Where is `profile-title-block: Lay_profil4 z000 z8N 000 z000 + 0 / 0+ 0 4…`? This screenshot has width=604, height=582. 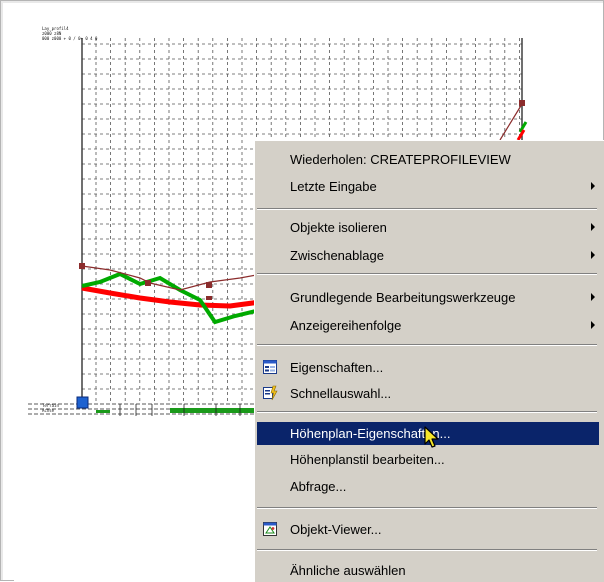
profile-title-block: Lay_profil4 z000 z8N 000 z000 + 0 / 0+ 0 4… is located at coordinates (69, 33).